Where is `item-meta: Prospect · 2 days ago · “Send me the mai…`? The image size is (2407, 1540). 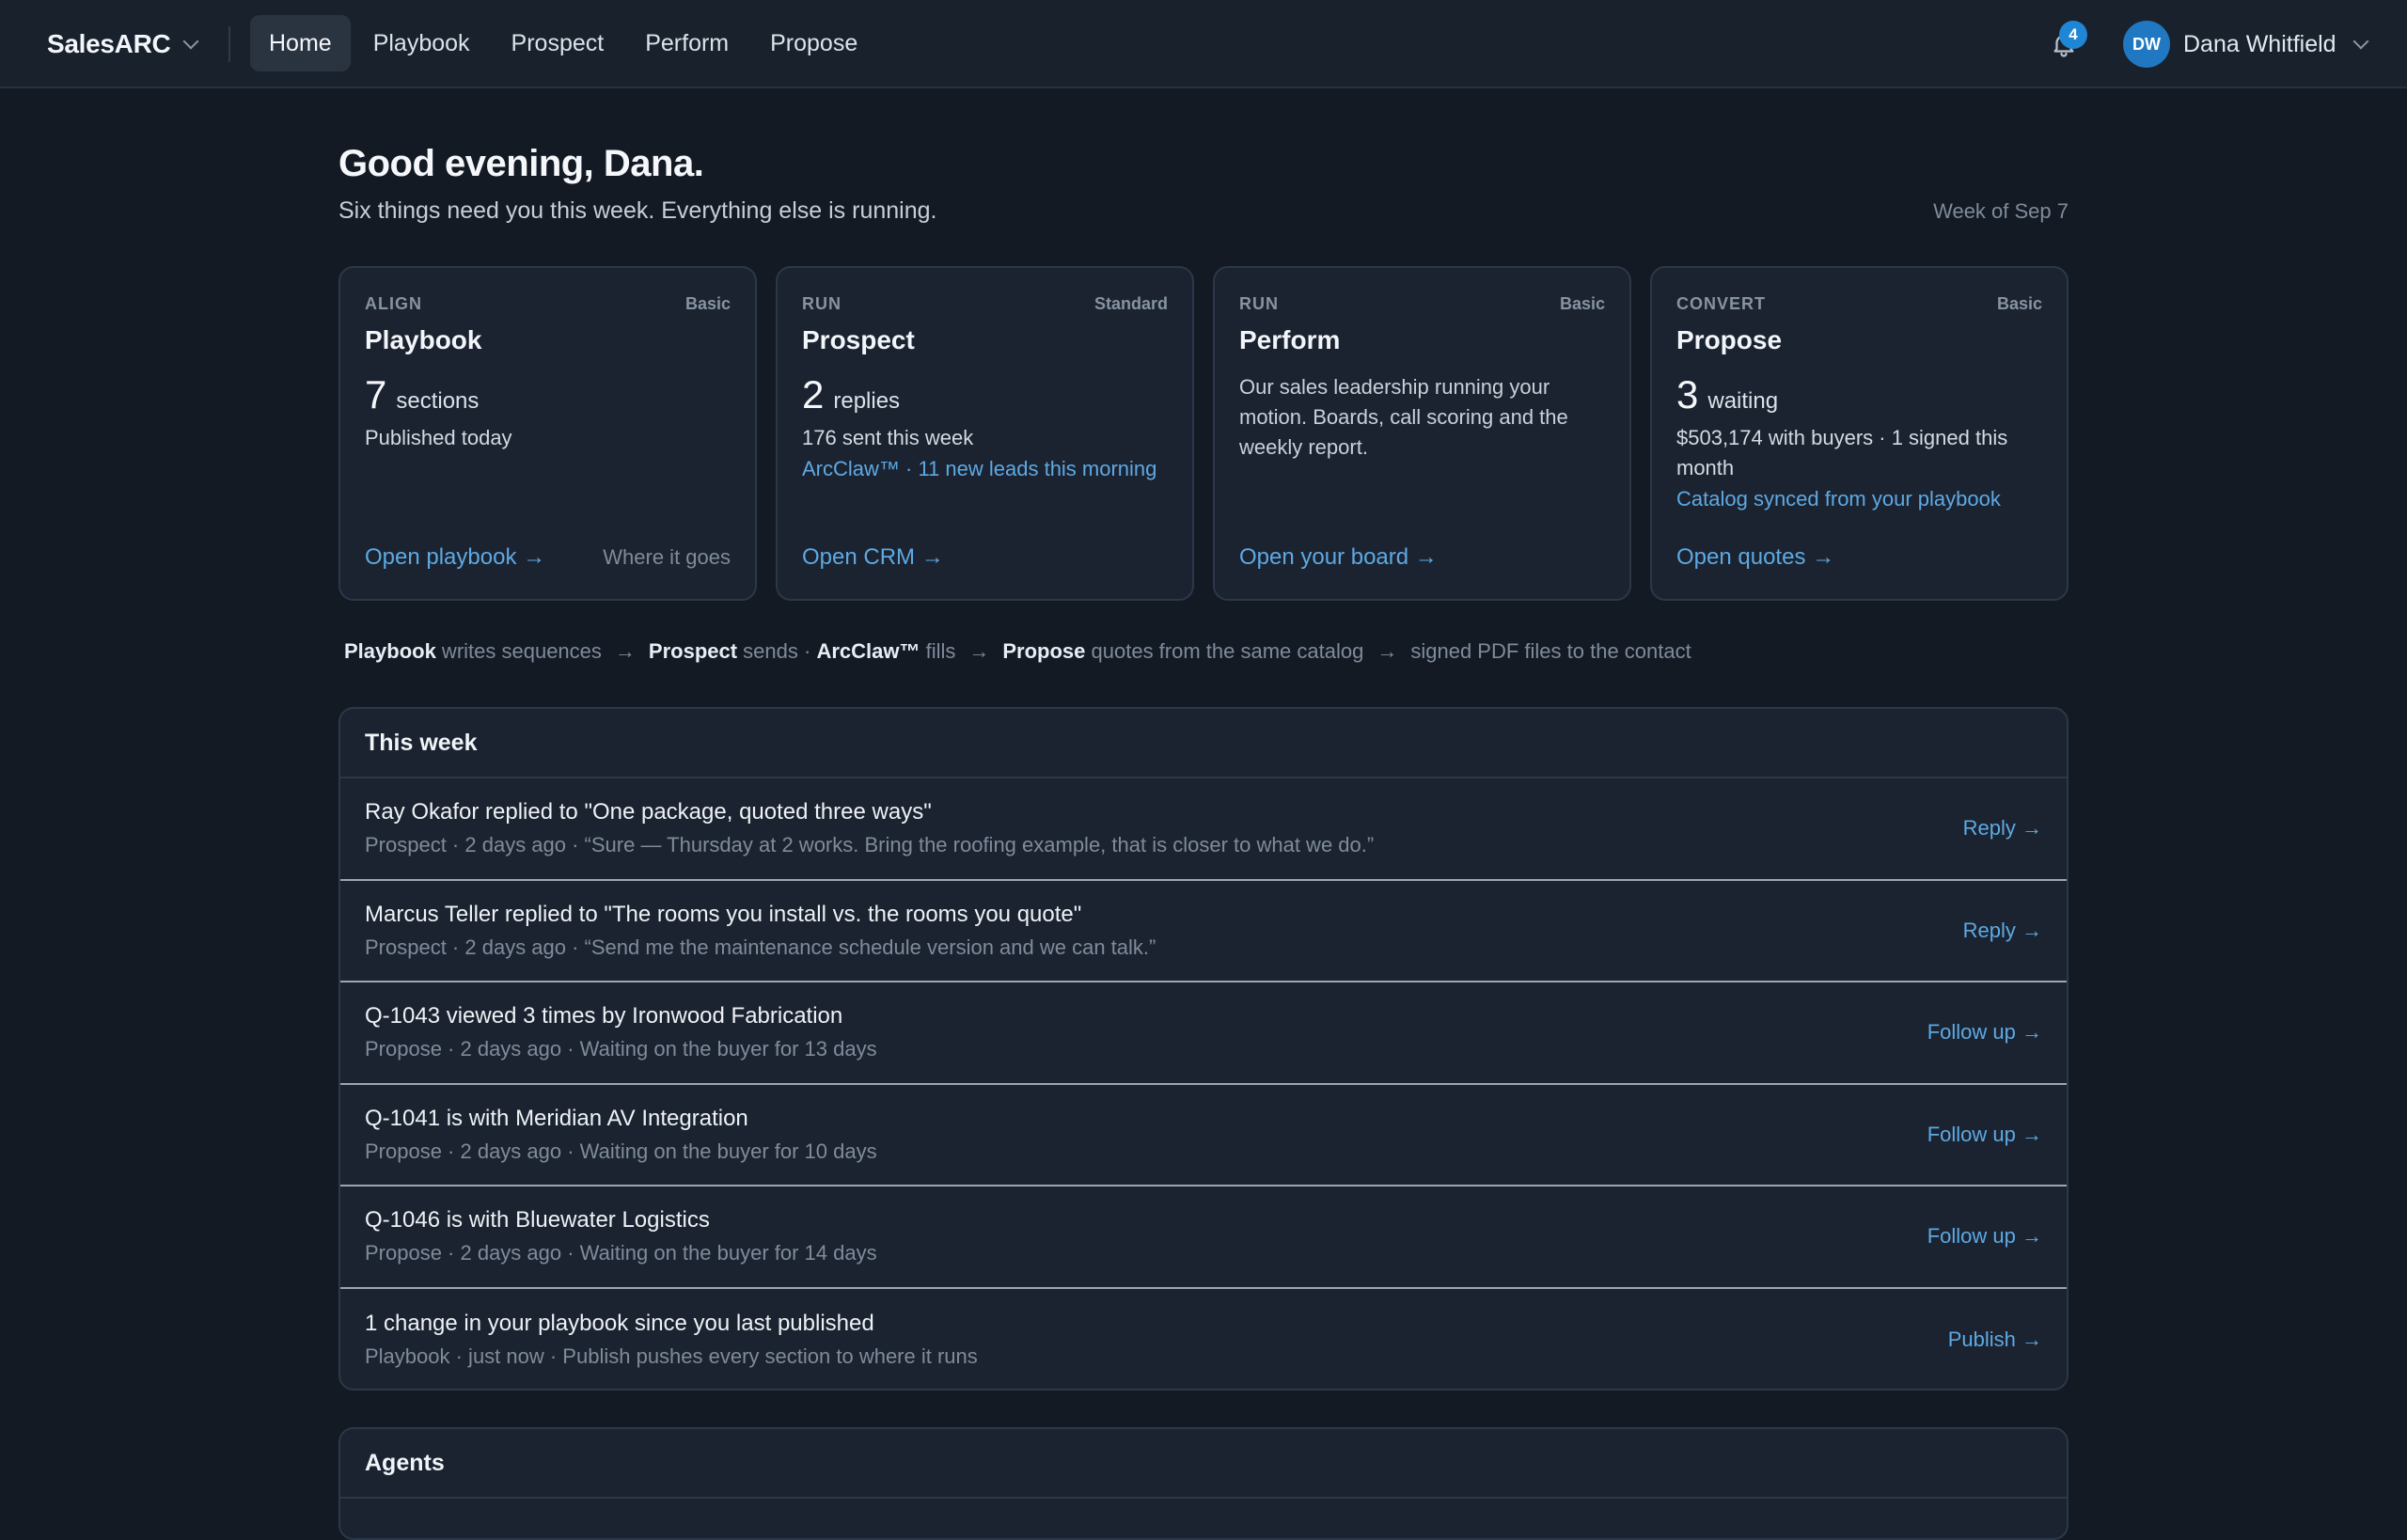 item-meta: Prospect · 2 days ago · “Send me the mai… is located at coordinates (760, 947).